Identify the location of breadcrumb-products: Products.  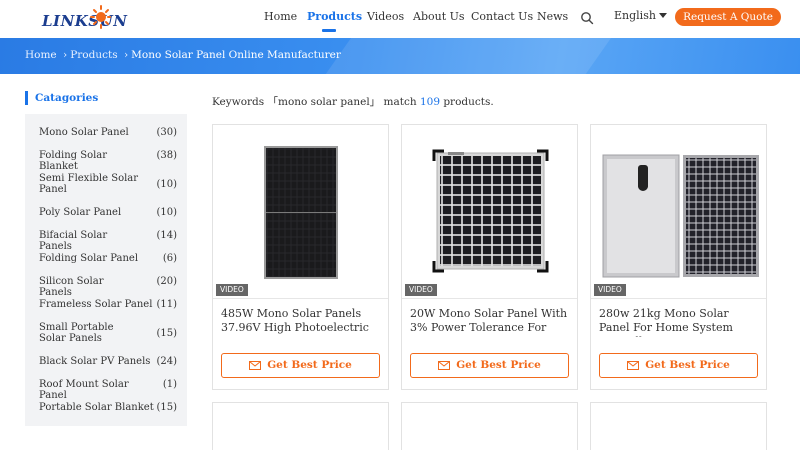
(93, 55).